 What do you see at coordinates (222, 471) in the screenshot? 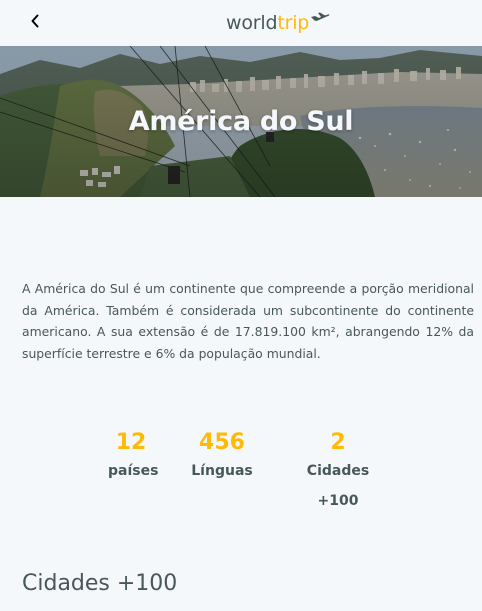
I see `stat-languages-label: Línguas` at bounding box center [222, 471].